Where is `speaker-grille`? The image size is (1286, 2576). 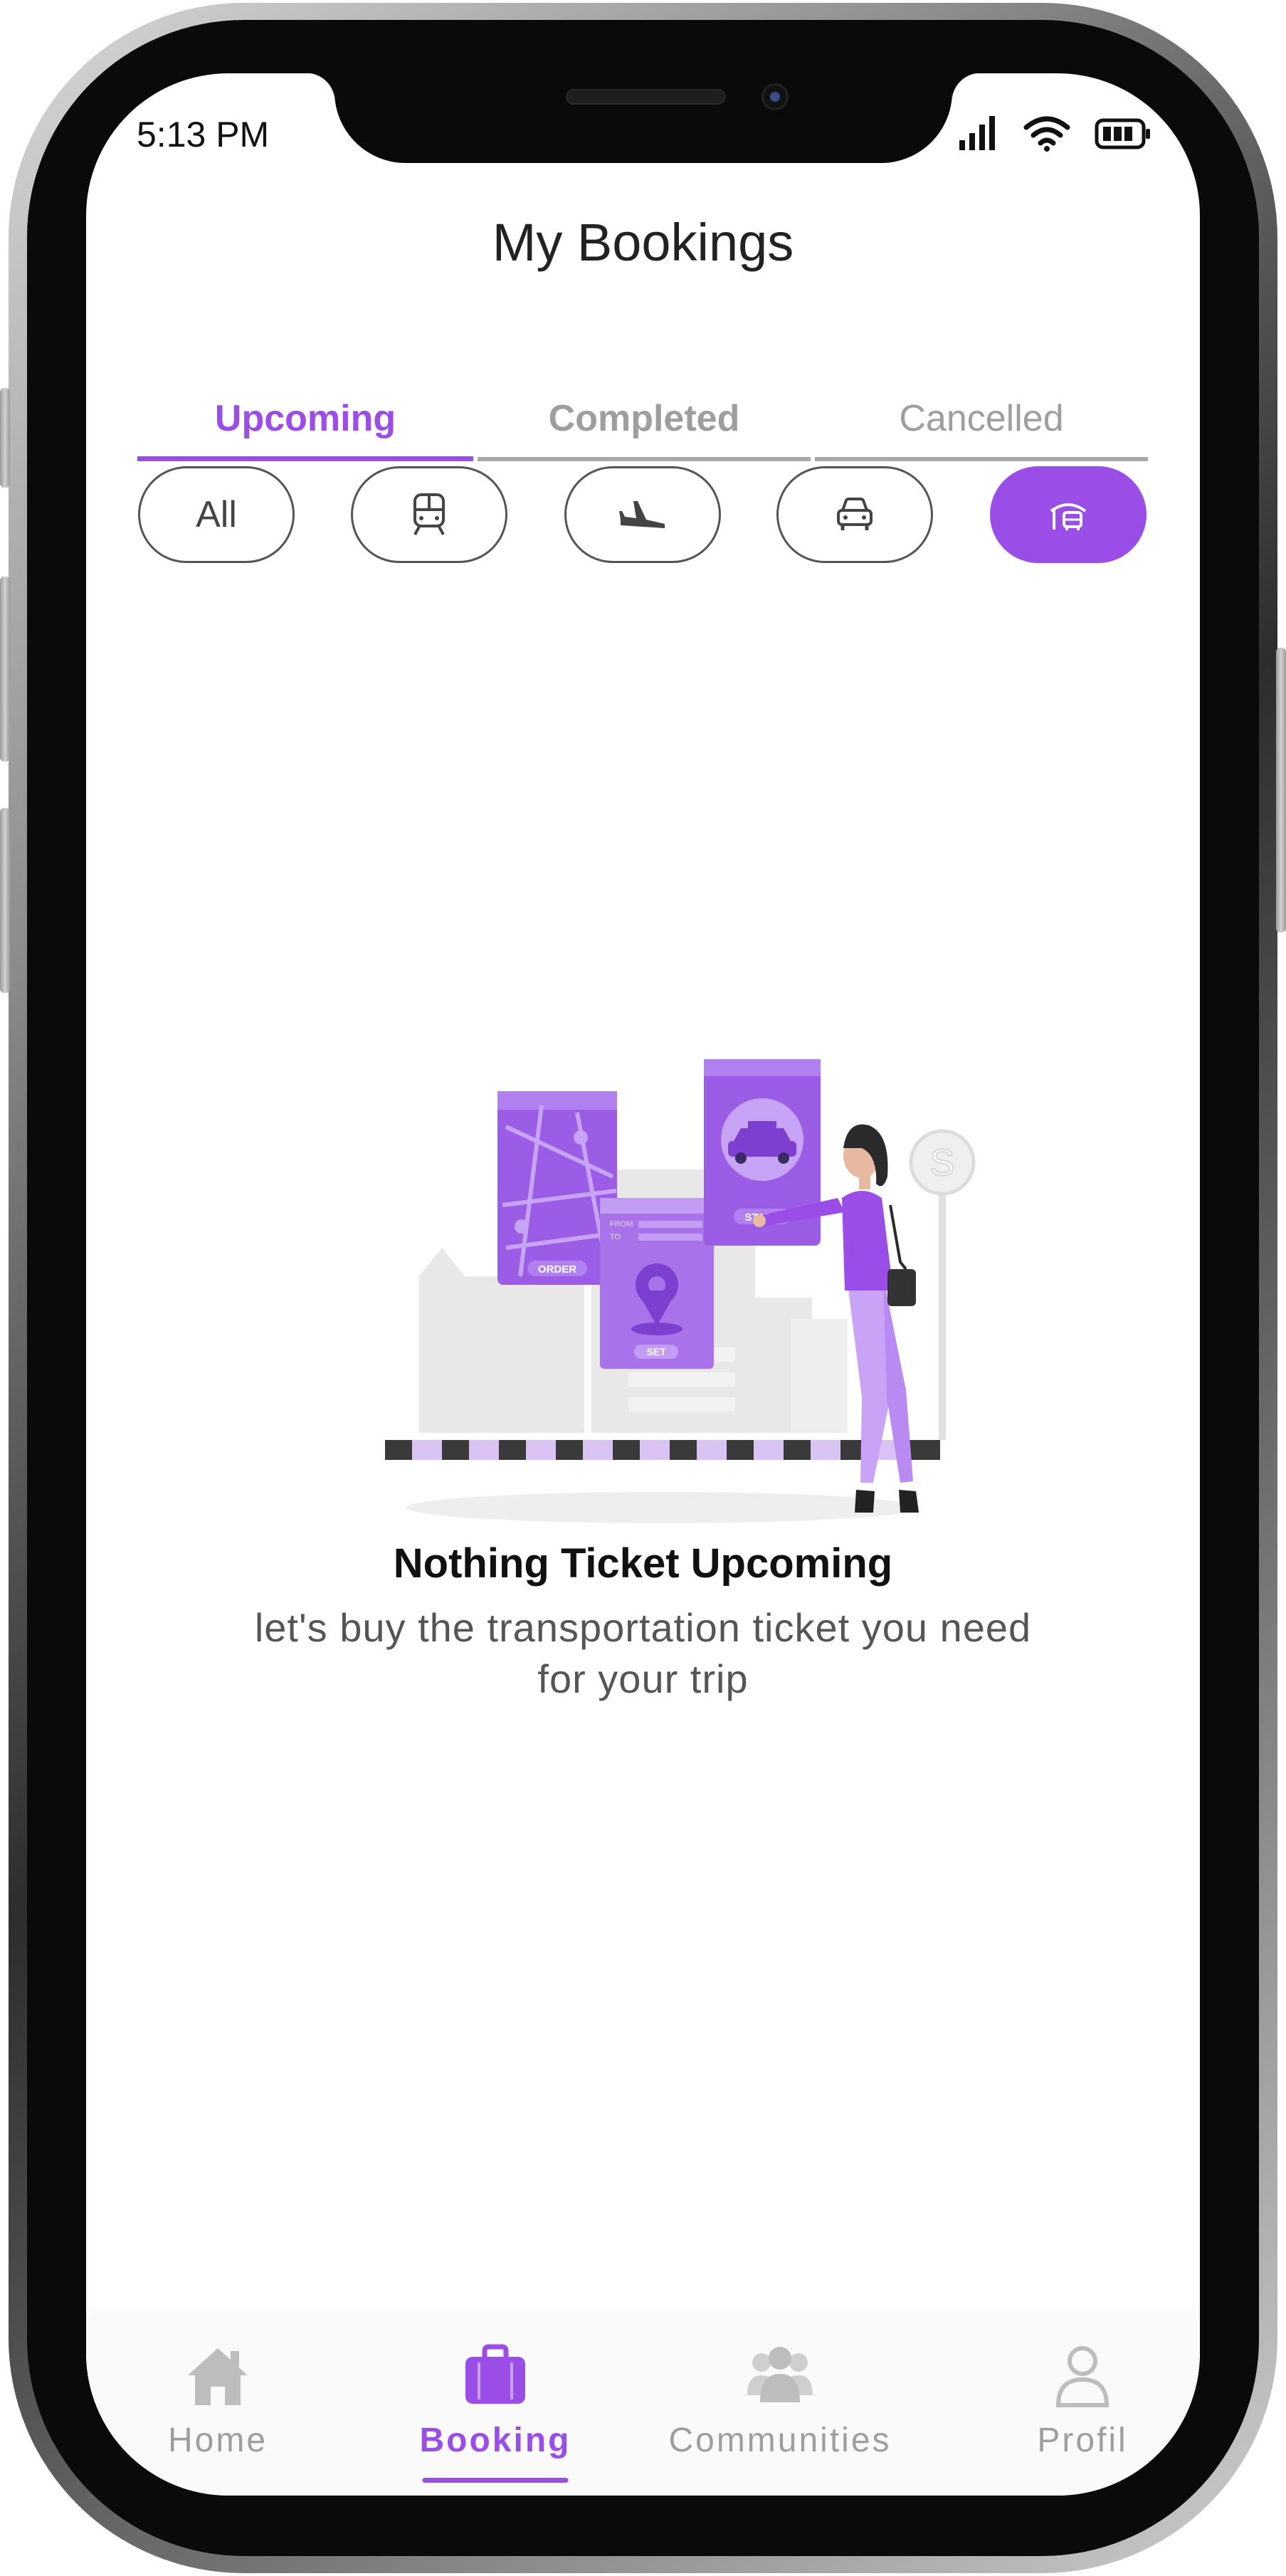
speaker-grille is located at coordinates (646, 97).